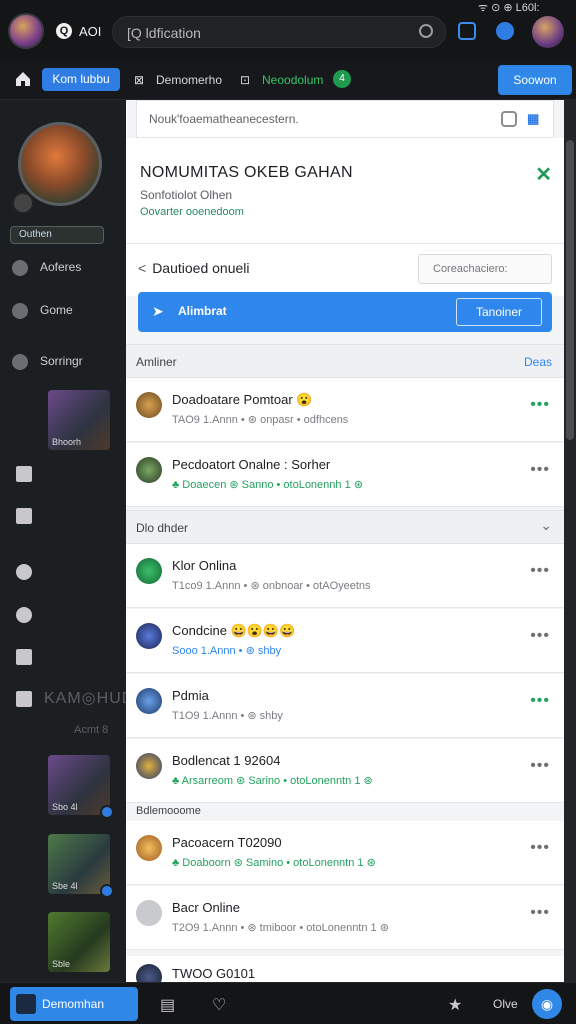 This screenshot has height=1024, width=576. I want to click on section-action: Deas, so click(538, 362).